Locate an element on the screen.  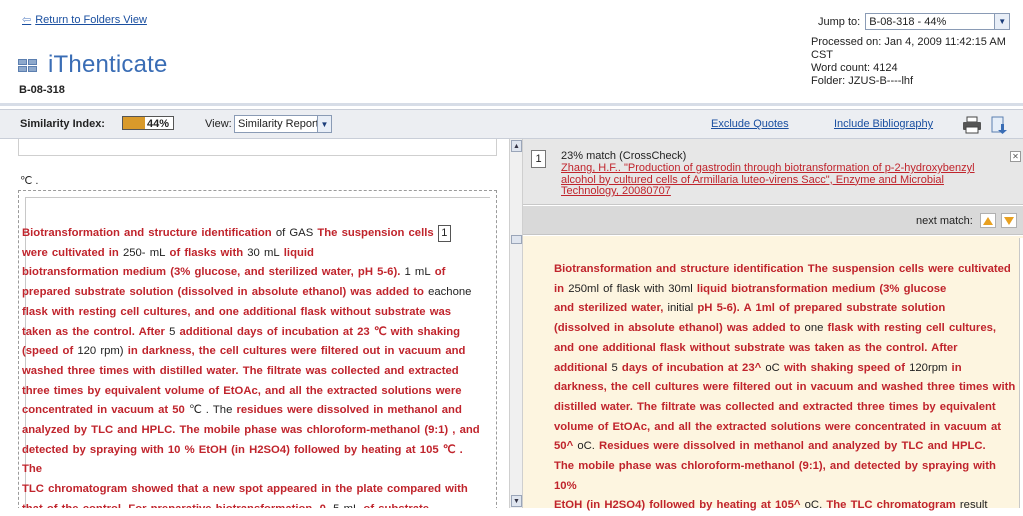
return-to-folders-link: ⇦ Return to Folders View is located at coordinates (84, 20).